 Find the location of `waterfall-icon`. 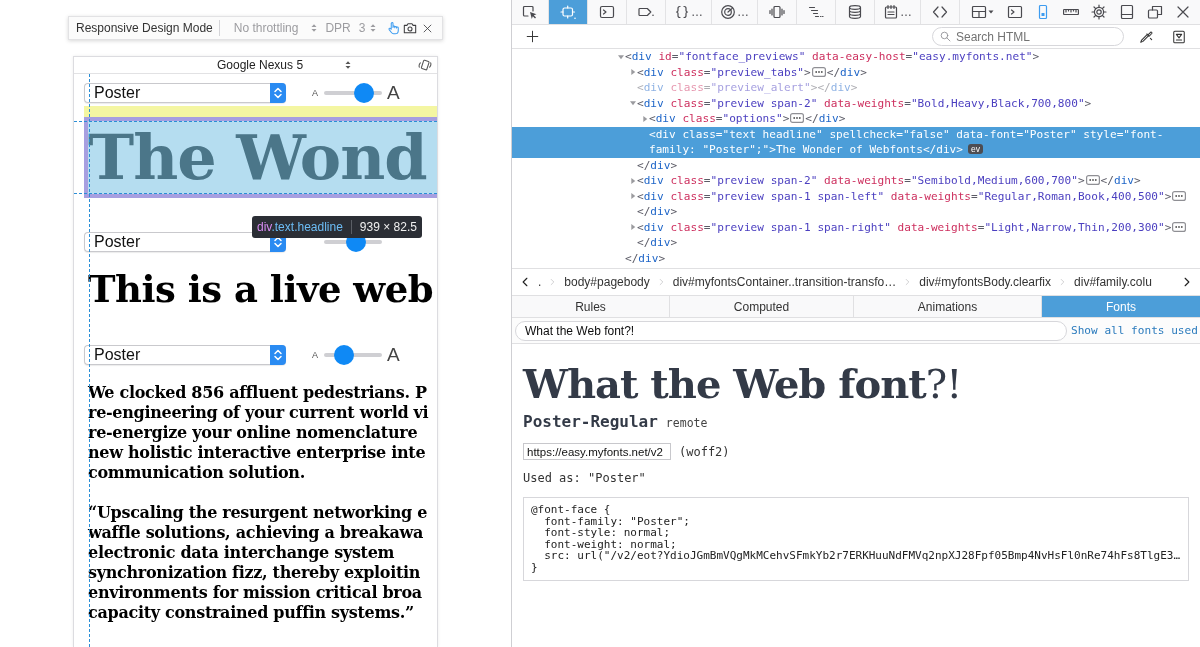

waterfall-icon is located at coordinates (816, 12).